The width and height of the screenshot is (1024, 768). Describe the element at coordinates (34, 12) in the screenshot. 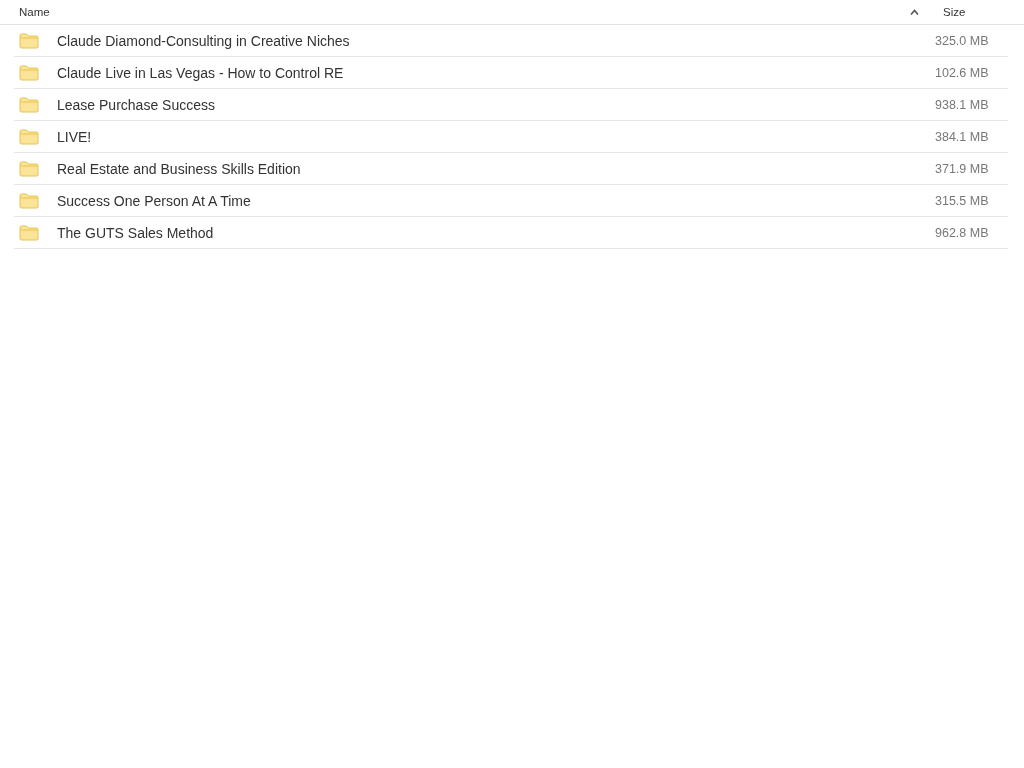

I see `column-header: Name` at that location.